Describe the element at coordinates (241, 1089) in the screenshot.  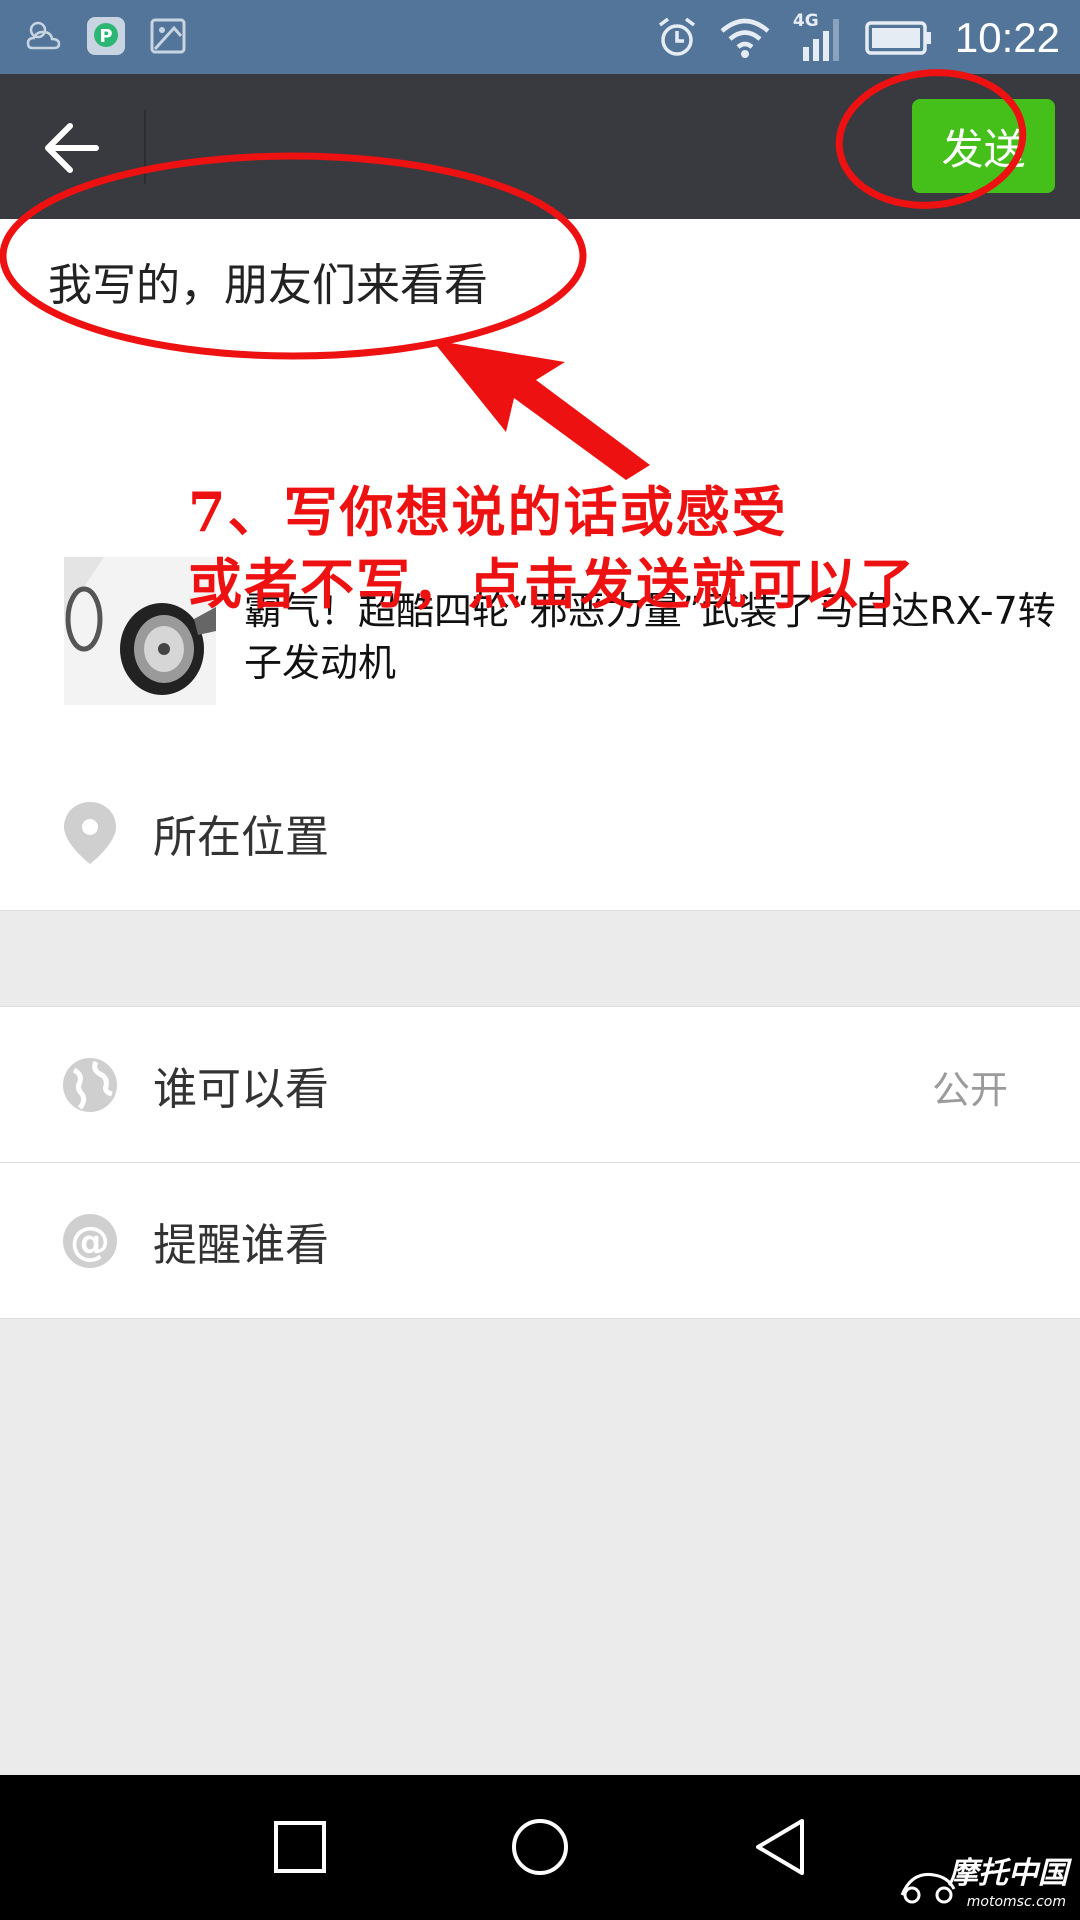
I see `visibility-label: 谁可以看` at that location.